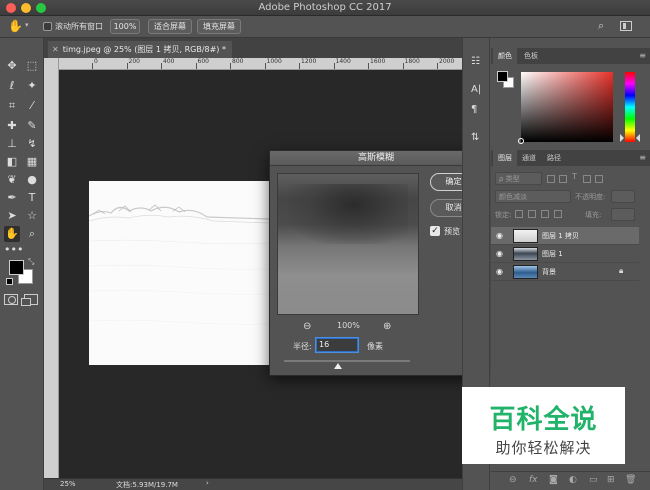 Image resolution: width=650 pixels, height=490 pixels. Describe the element at coordinates (621, 270) in the screenshot. I see `lock-icon: 🔒︎` at that location.